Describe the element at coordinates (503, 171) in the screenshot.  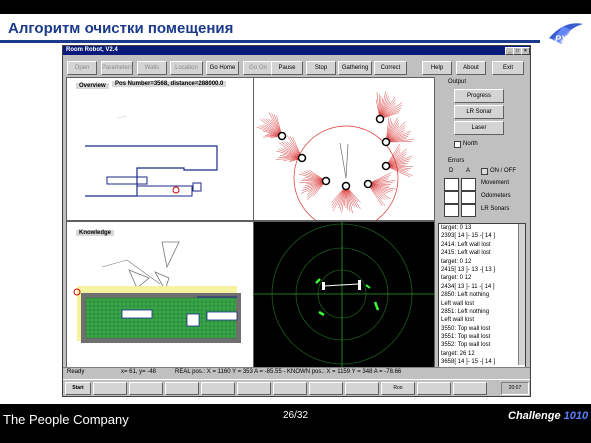
I see `onoff-label: ON / OFF` at that location.